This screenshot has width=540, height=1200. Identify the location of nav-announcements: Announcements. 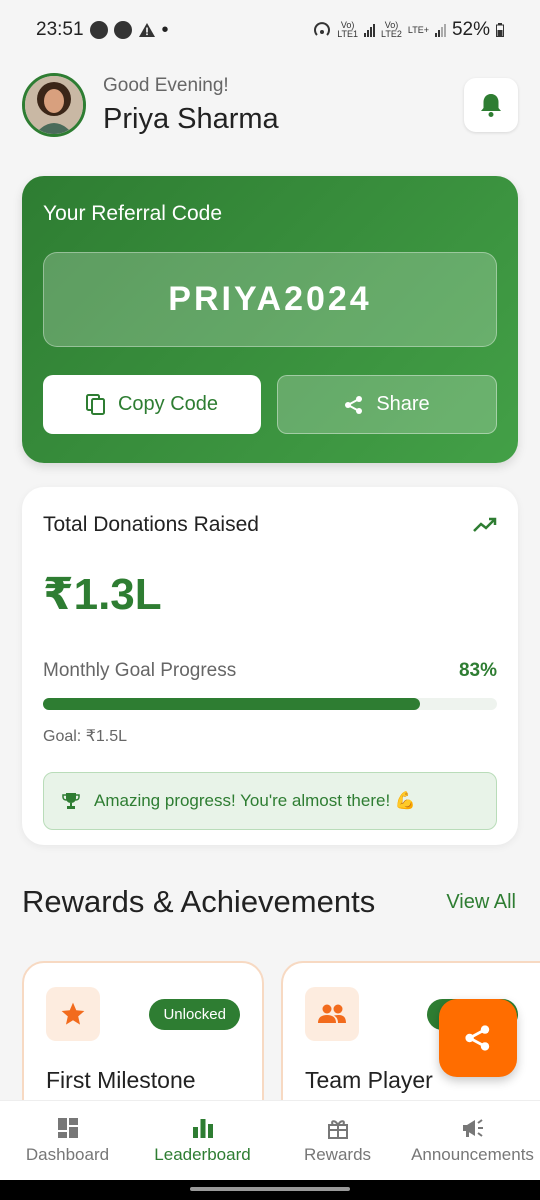
(472, 1140).